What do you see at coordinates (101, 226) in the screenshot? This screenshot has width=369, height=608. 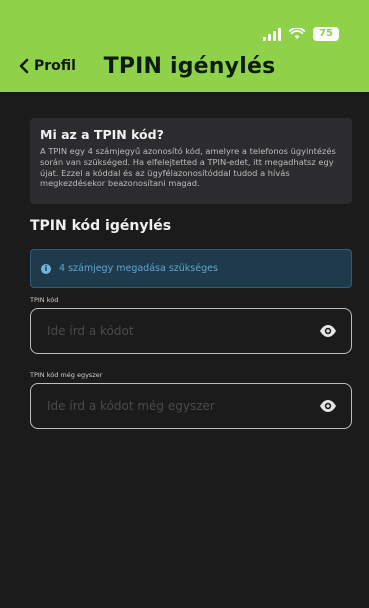 I see `section-title: TPIN kód igénylés` at bounding box center [101, 226].